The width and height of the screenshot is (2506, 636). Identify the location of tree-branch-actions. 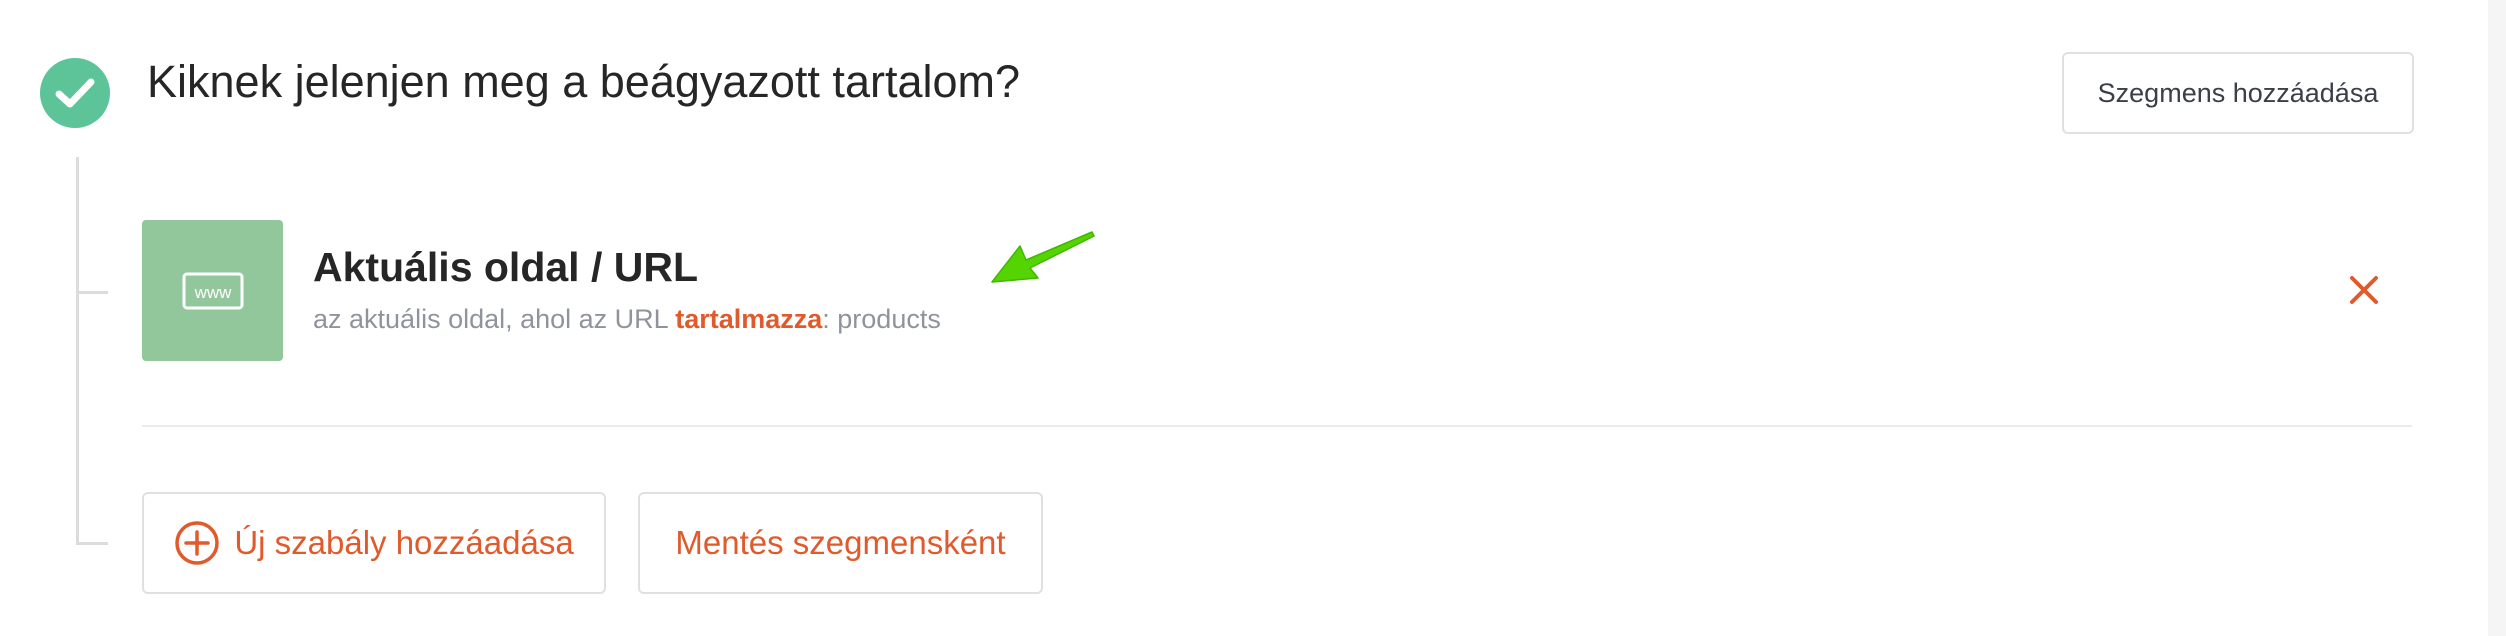
(92, 543).